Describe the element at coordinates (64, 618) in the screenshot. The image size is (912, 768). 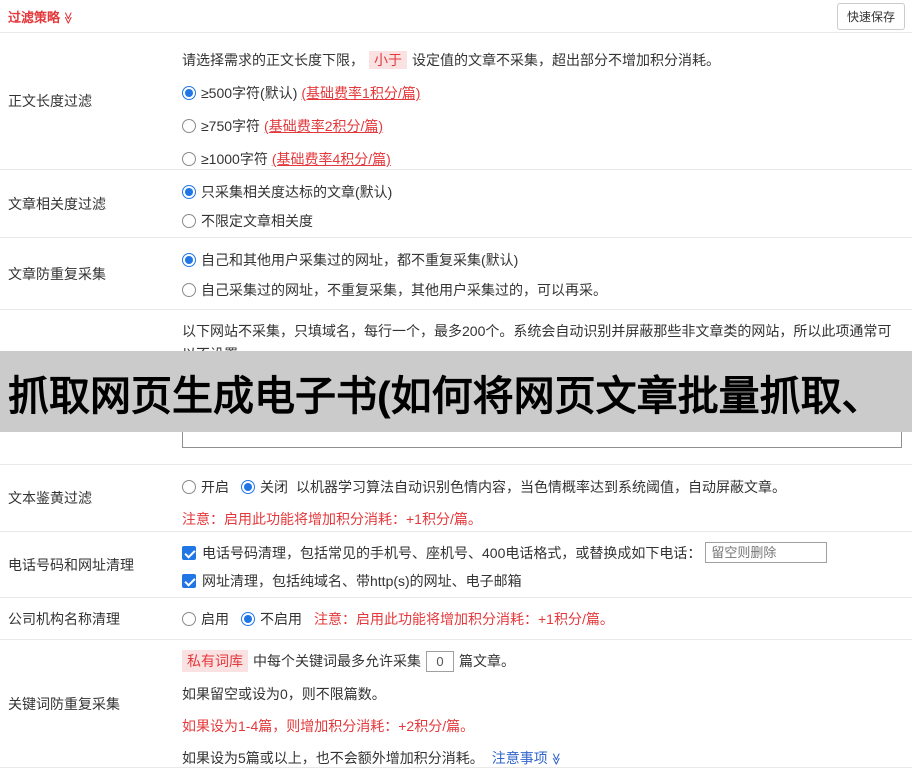
I see `company-clean-label: 公司机构名称清理` at that location.